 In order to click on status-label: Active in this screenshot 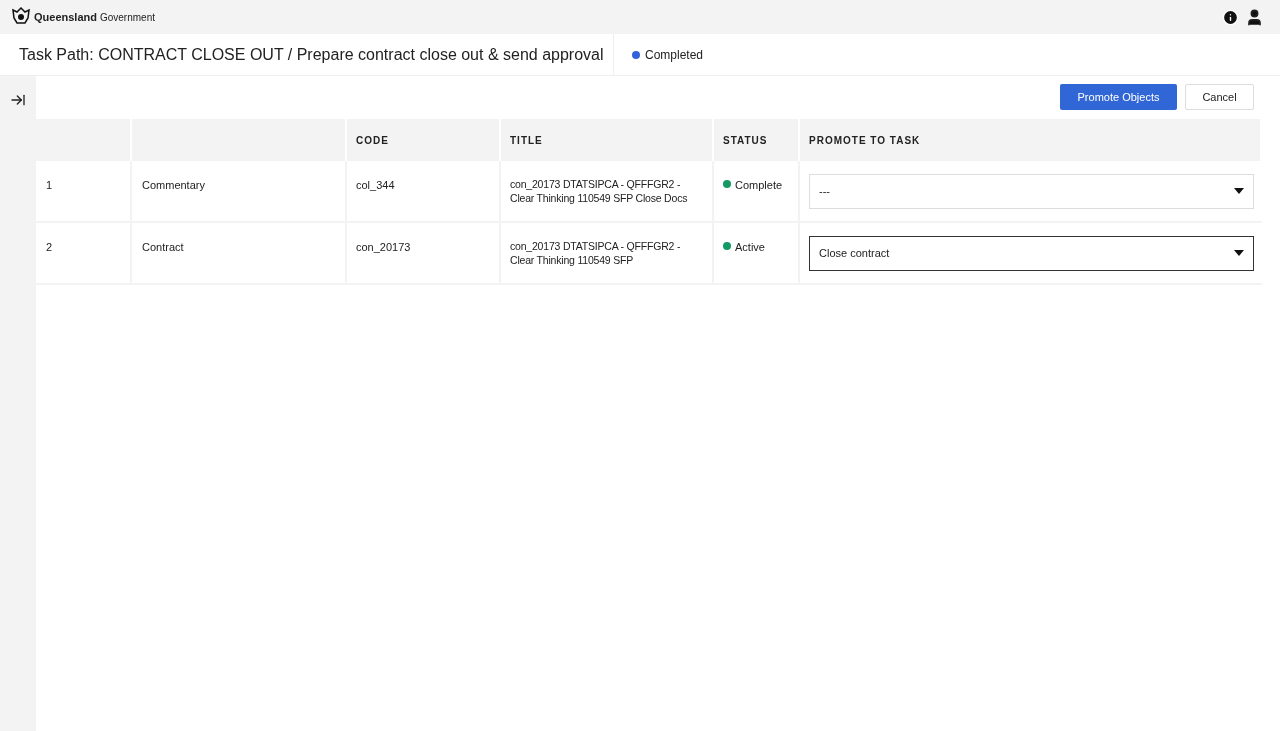, I will do `click(750, 247)`.